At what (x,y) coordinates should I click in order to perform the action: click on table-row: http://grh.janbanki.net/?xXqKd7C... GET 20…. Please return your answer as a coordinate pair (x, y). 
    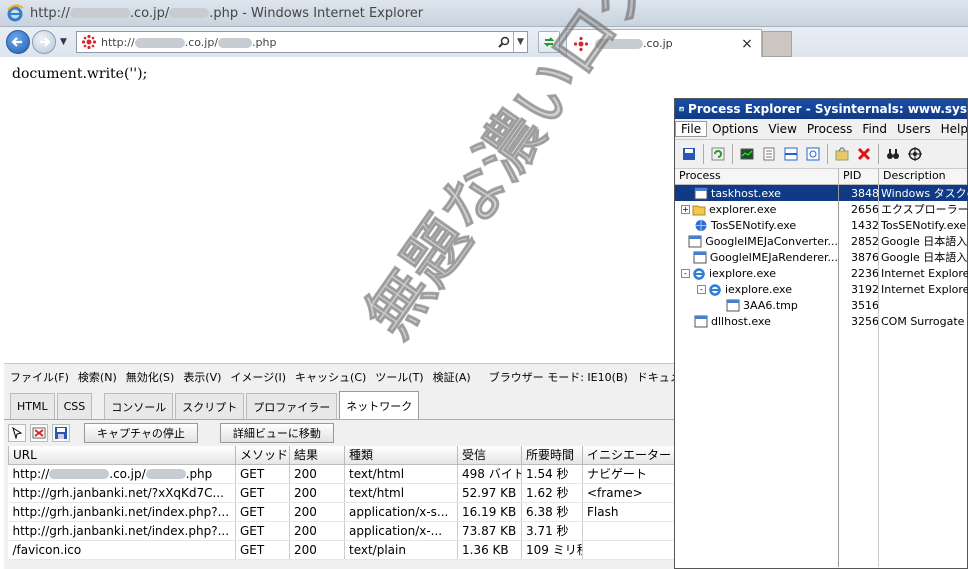
    Looking at the image, I should click on (341, 493).